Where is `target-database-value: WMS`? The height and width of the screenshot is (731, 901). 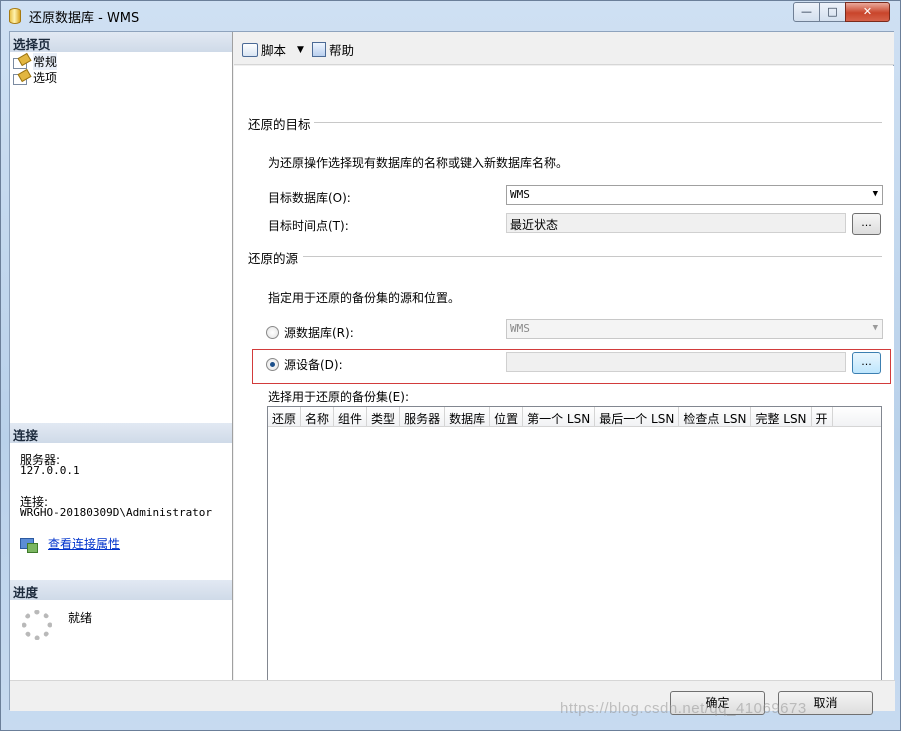 target-database-value: WMS is located at coordinates (520, 194).